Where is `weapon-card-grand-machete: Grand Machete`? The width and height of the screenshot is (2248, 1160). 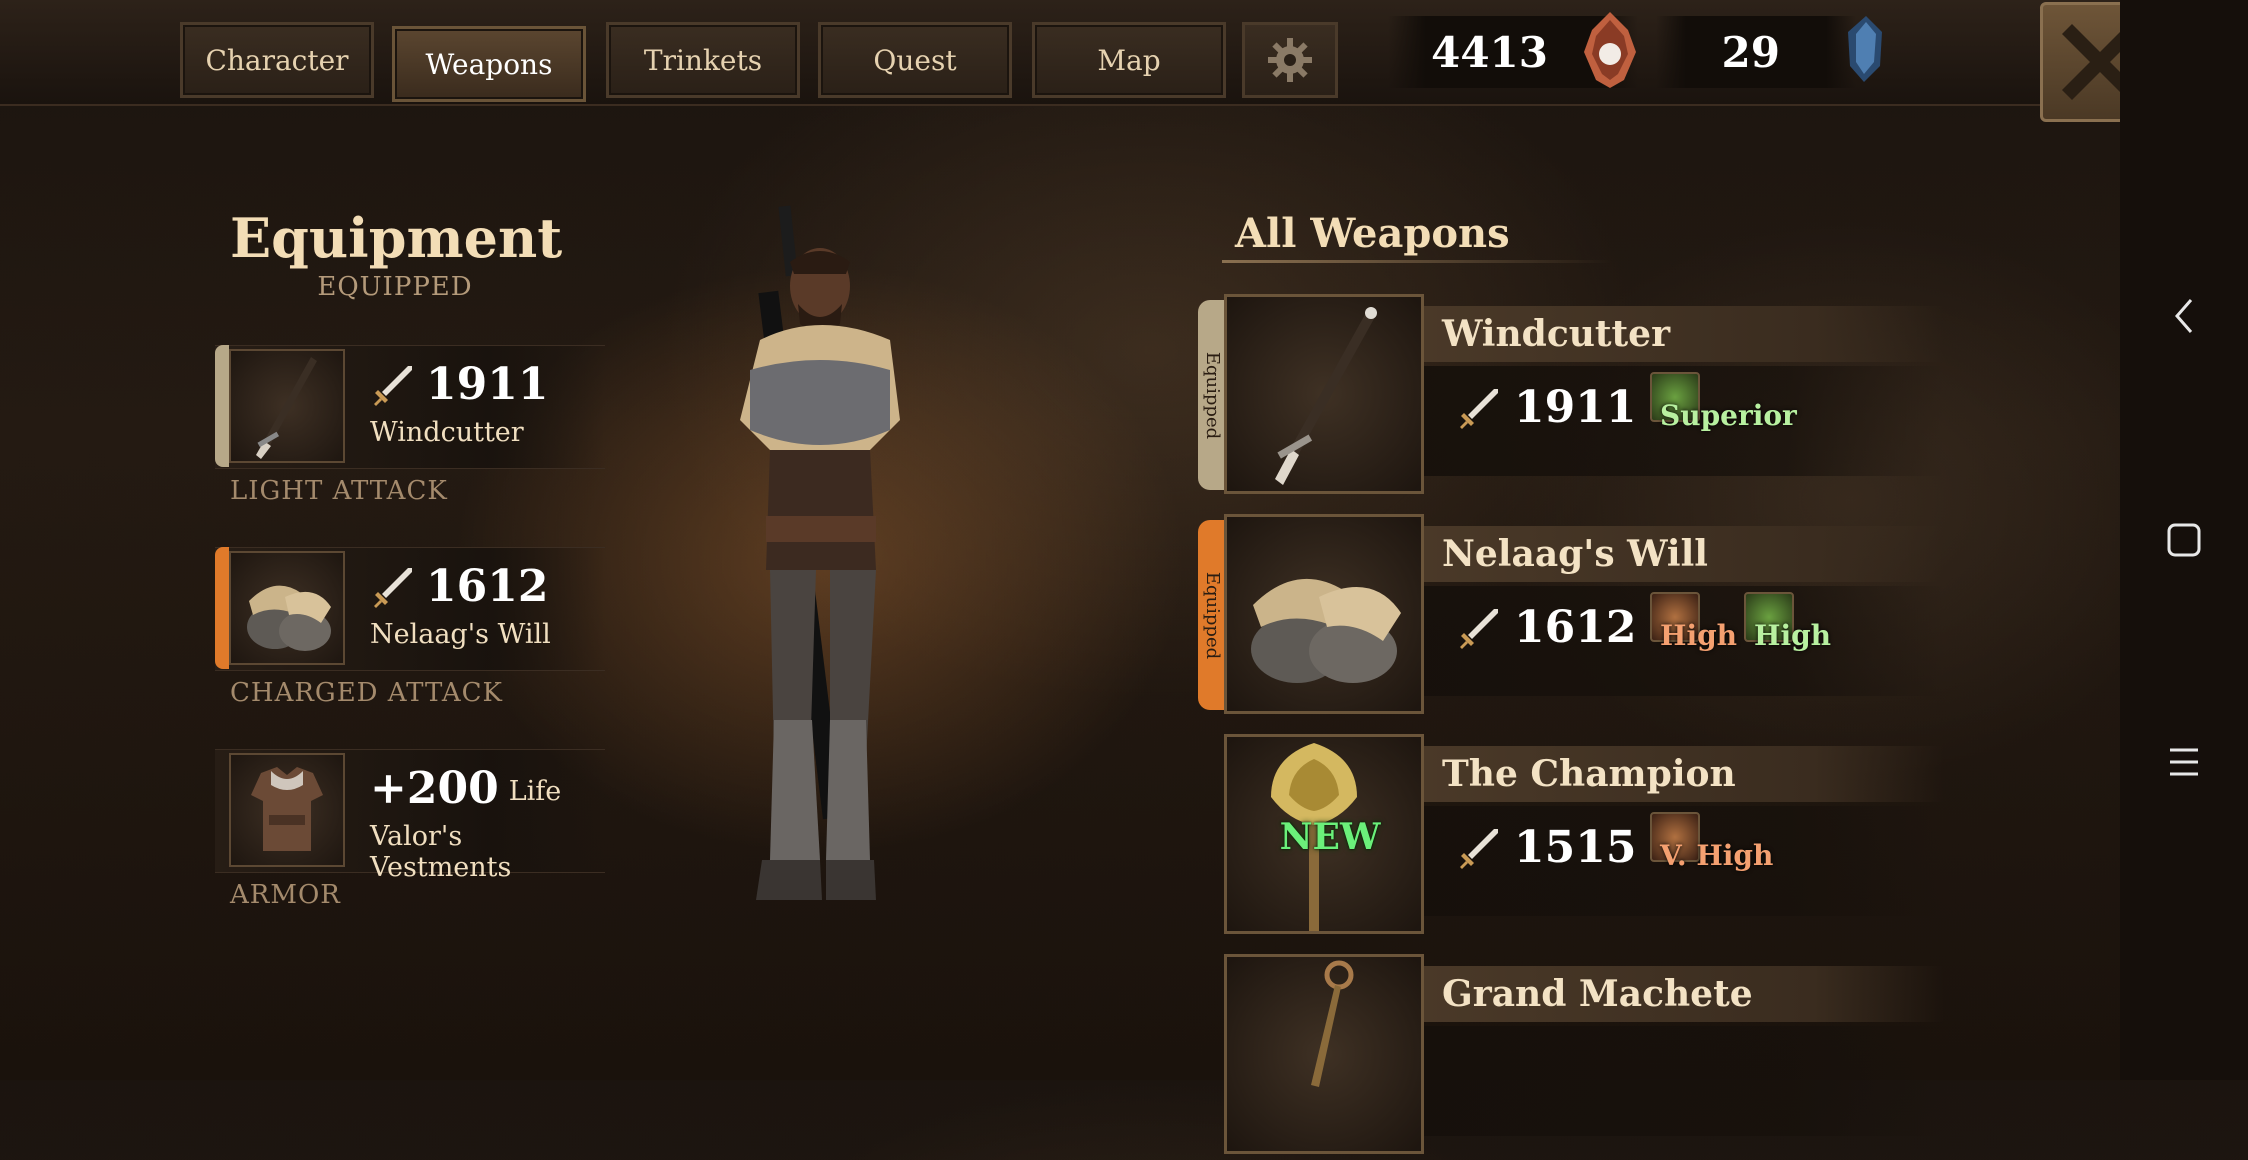
weapon-card-grand-machete: Grand Machete is located at coordinates (1578, 1057).